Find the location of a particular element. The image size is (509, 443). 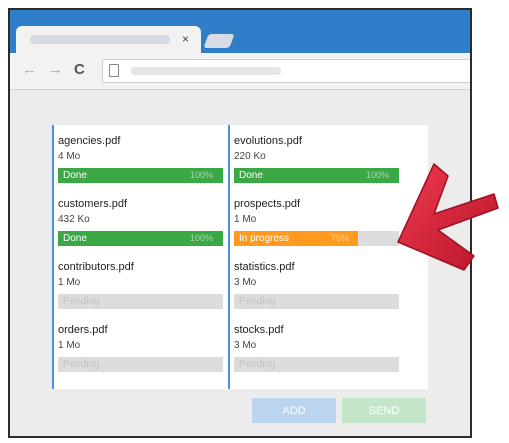

add-button: ADD is located at coordinates (294, 410).